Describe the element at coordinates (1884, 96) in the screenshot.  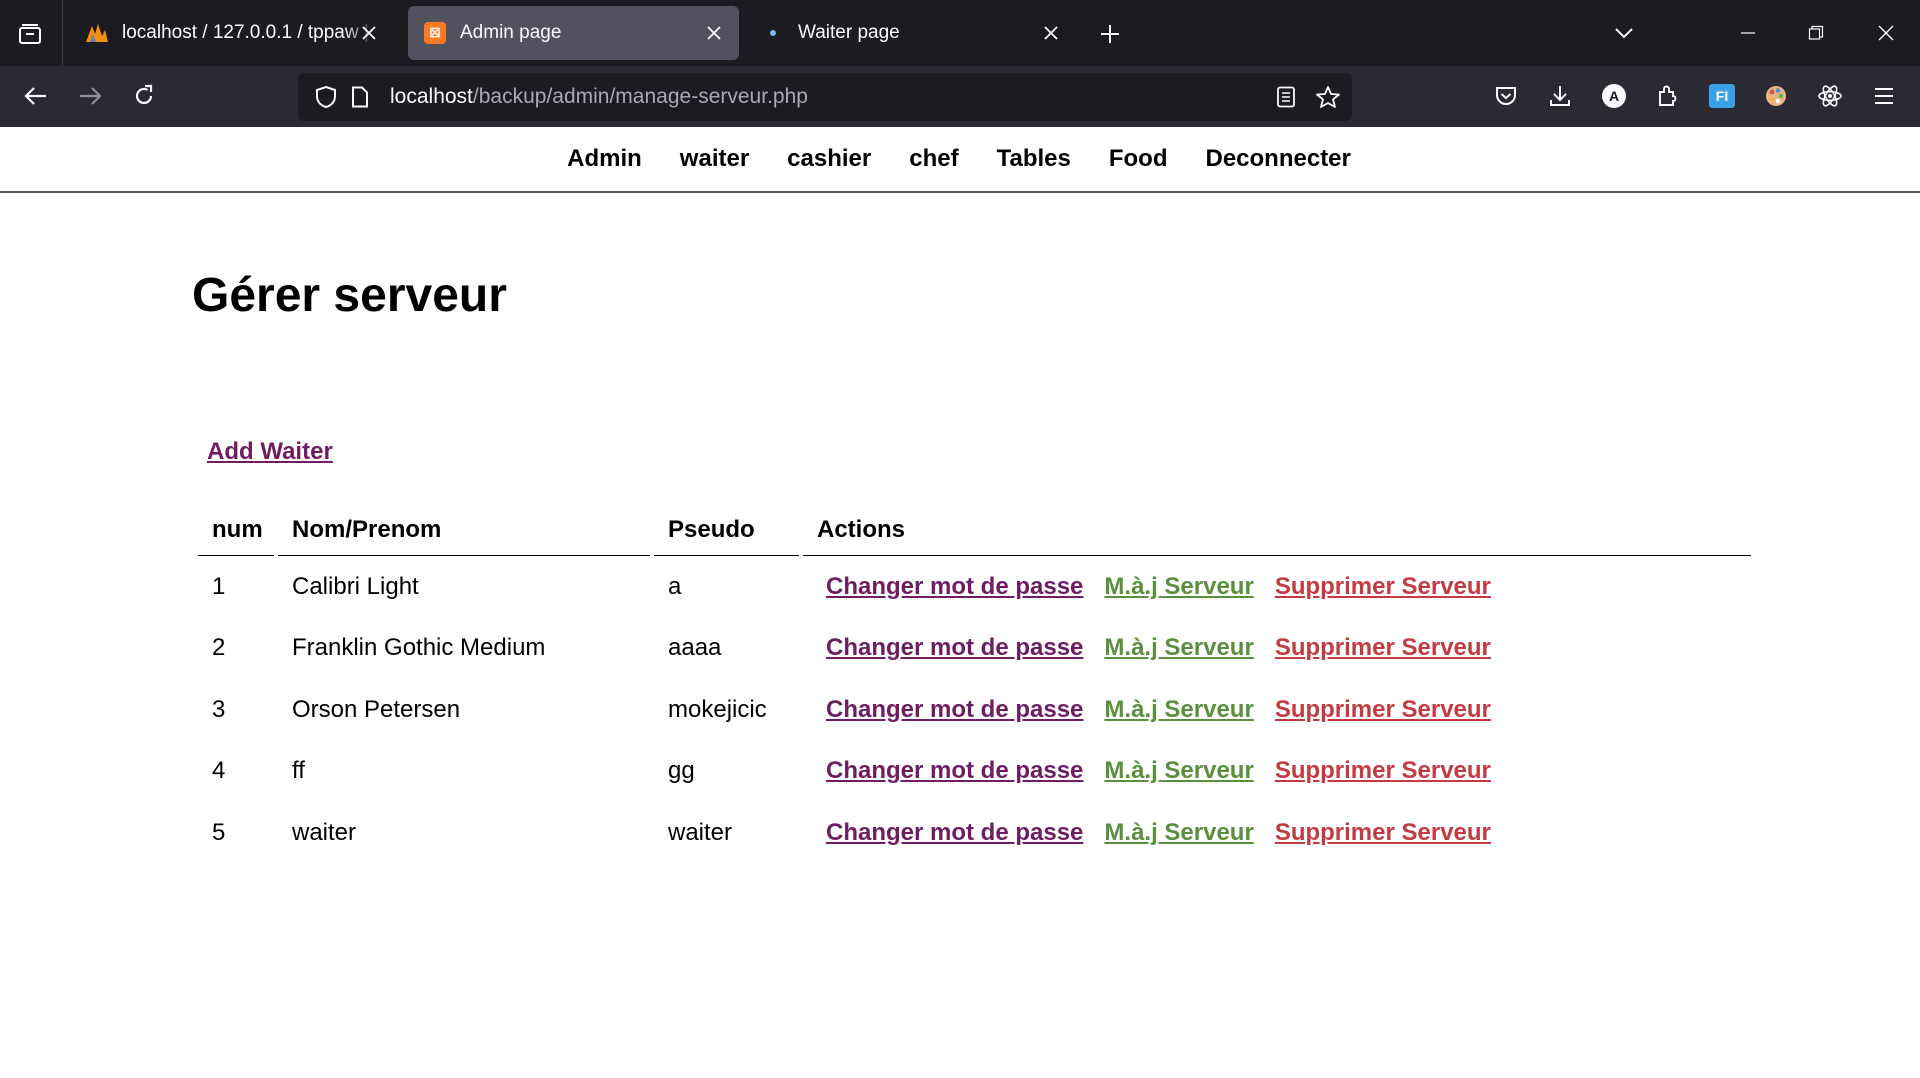
I see `app-menu-icon` at that location.